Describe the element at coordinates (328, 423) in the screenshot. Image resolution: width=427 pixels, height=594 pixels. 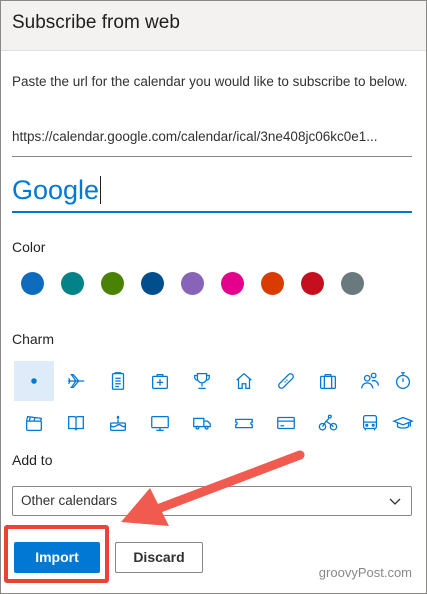
I see `cyclist-icon` at that location.